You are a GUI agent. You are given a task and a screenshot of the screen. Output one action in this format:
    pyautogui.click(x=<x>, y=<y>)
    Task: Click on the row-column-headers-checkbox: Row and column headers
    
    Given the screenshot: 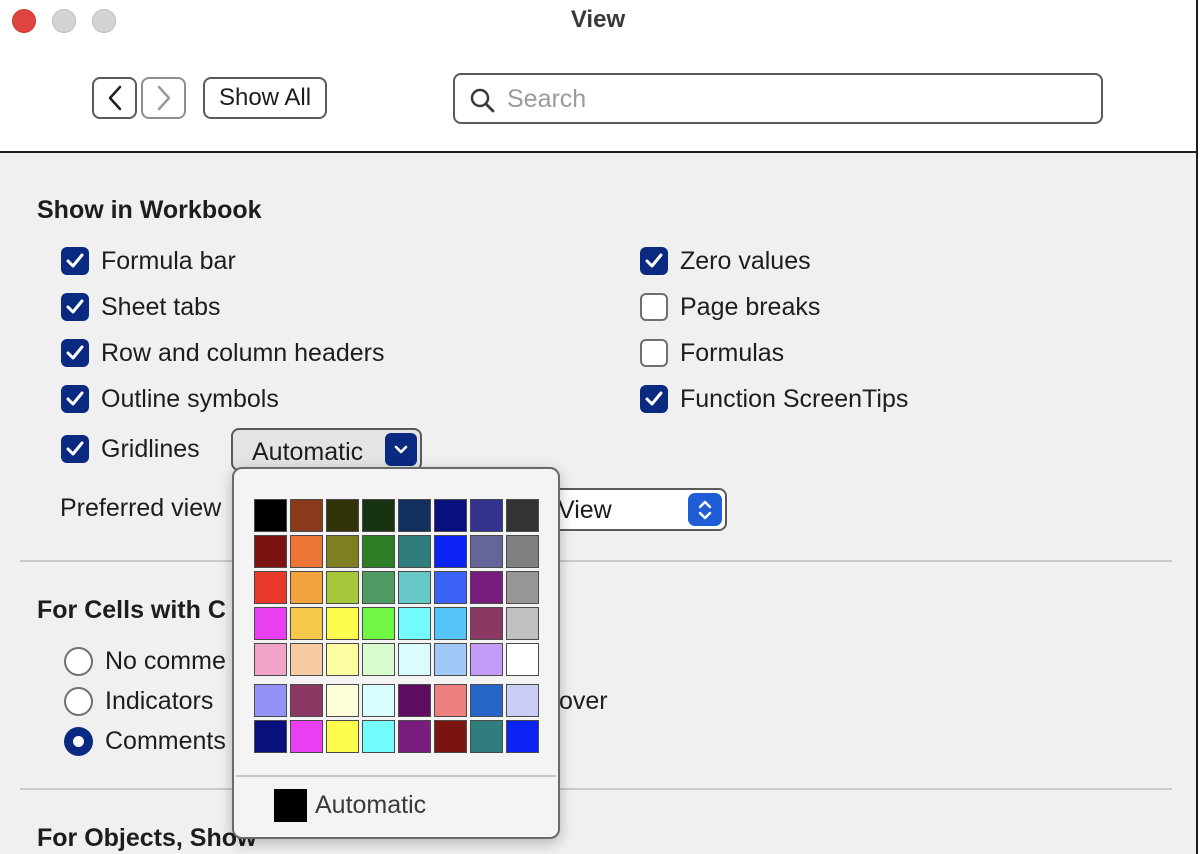 What is the action you would take?
    pyautogui.click(x=223, y=353)
    